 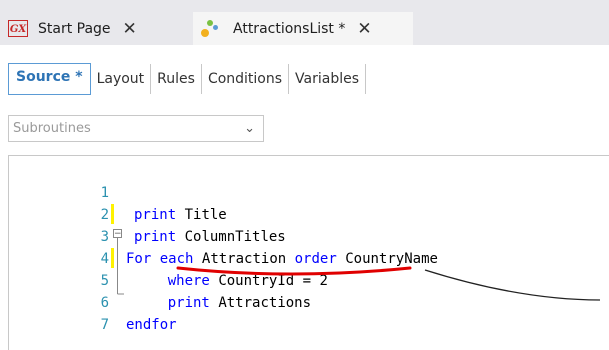 I want to click on code-line: 1 print Title, so click(x=118, y=191).